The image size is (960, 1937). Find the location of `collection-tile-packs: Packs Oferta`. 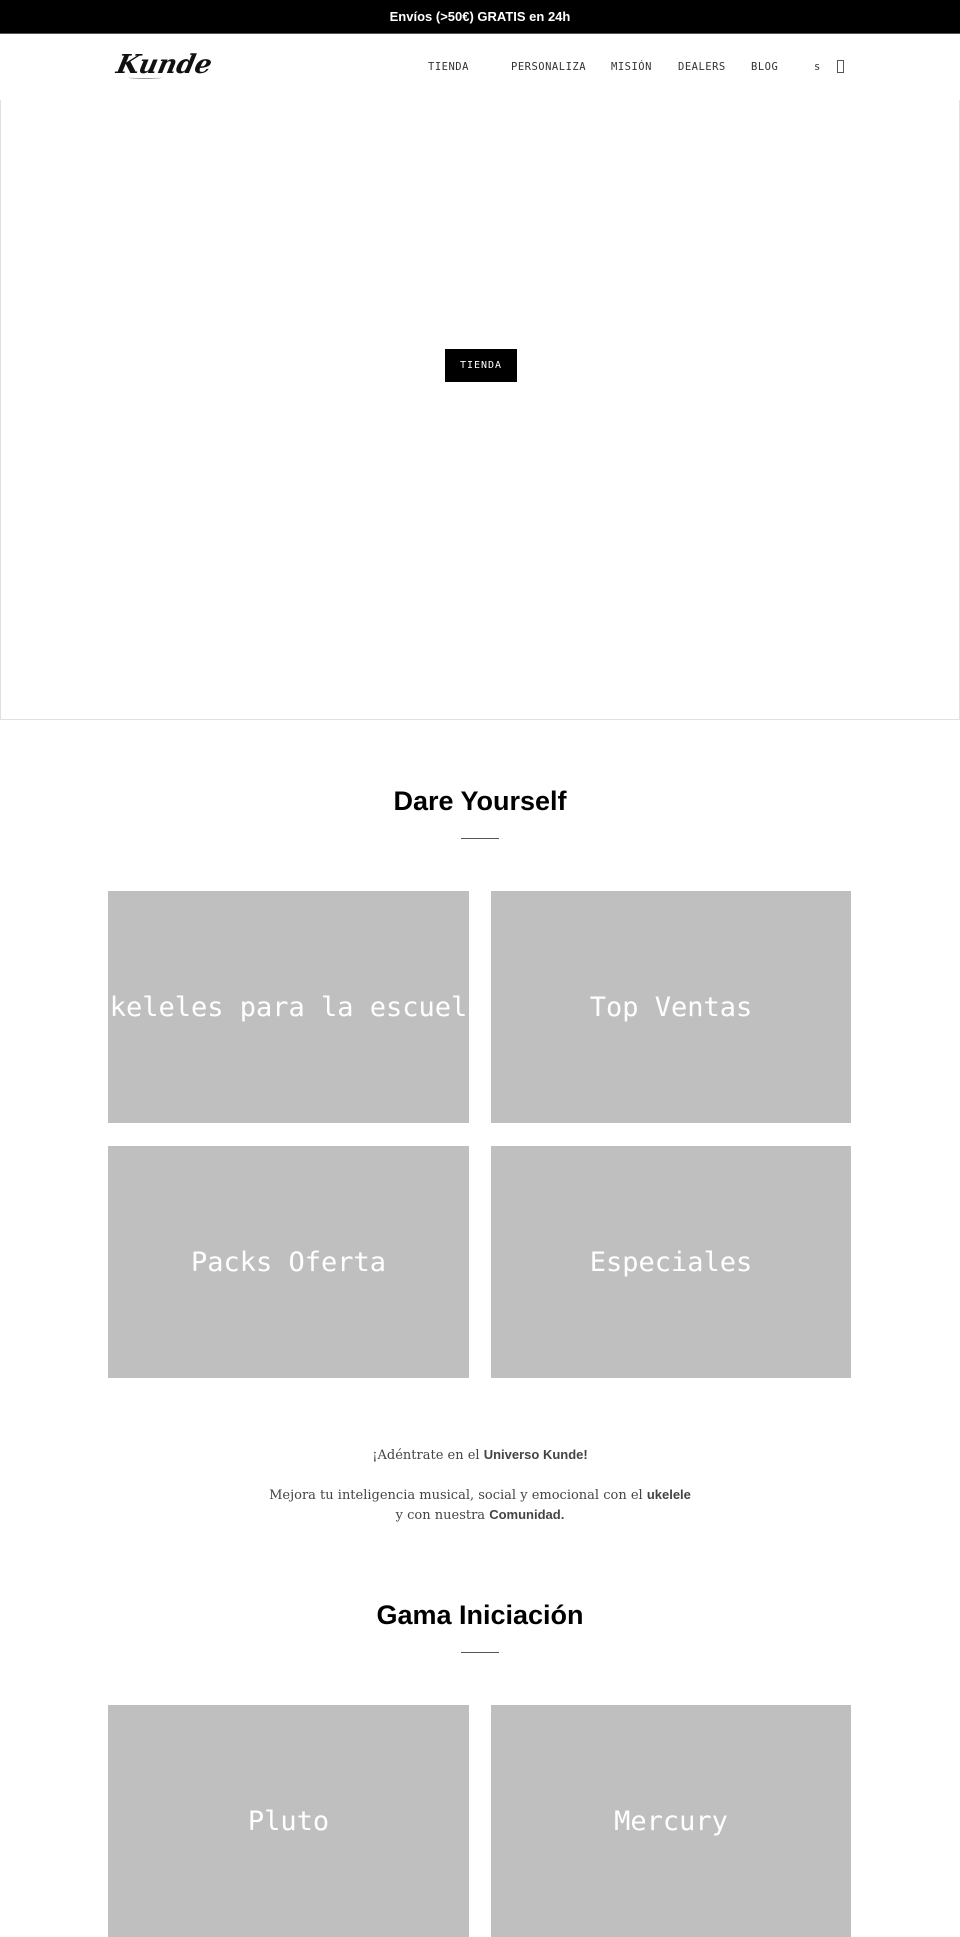

collection-tile-packs: Packs Oferta is located at coordinates (288, 1262).